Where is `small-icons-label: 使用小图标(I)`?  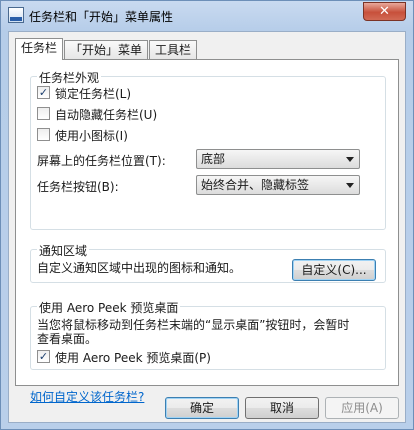 small-icons-label: 使用小图标(I) is located at coordinates (91, 135).